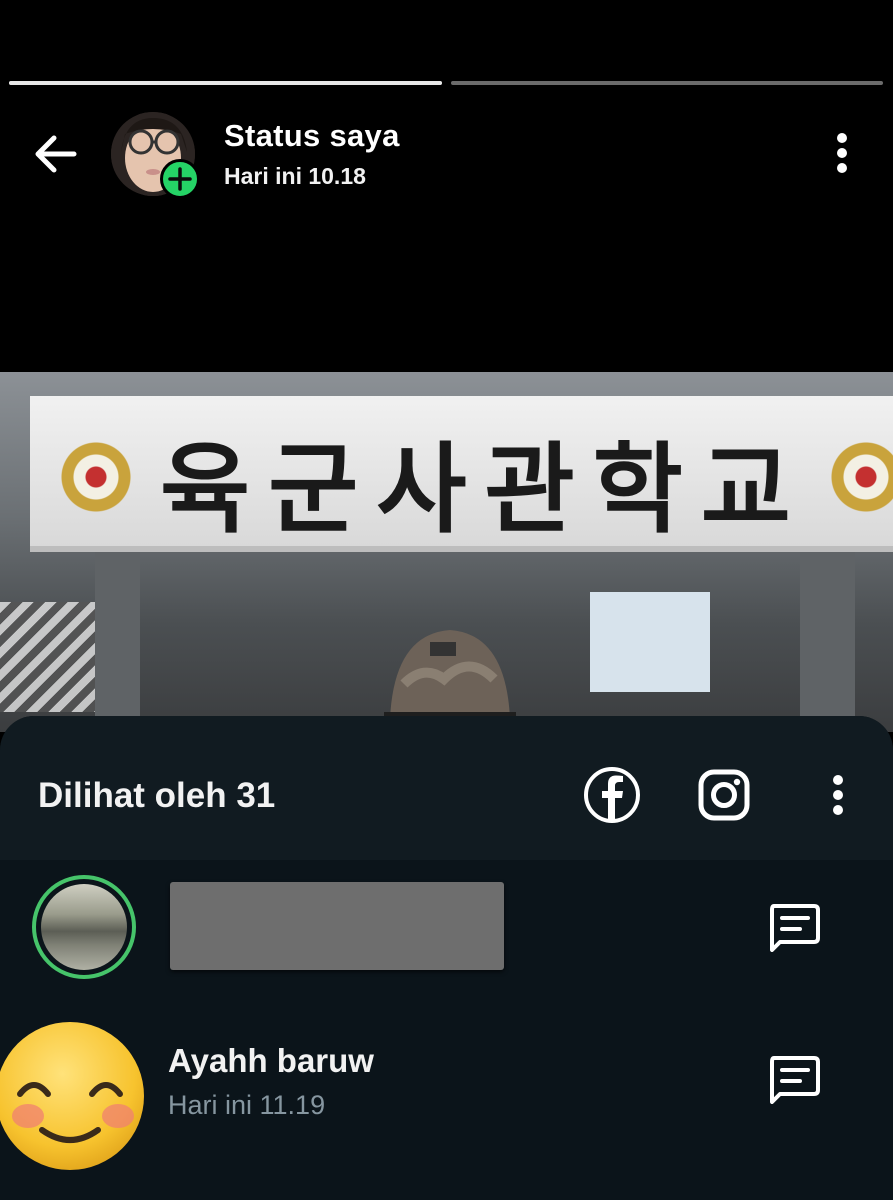  I want to click on viewer-name: Ayahh baruw, so click(271, 1060).